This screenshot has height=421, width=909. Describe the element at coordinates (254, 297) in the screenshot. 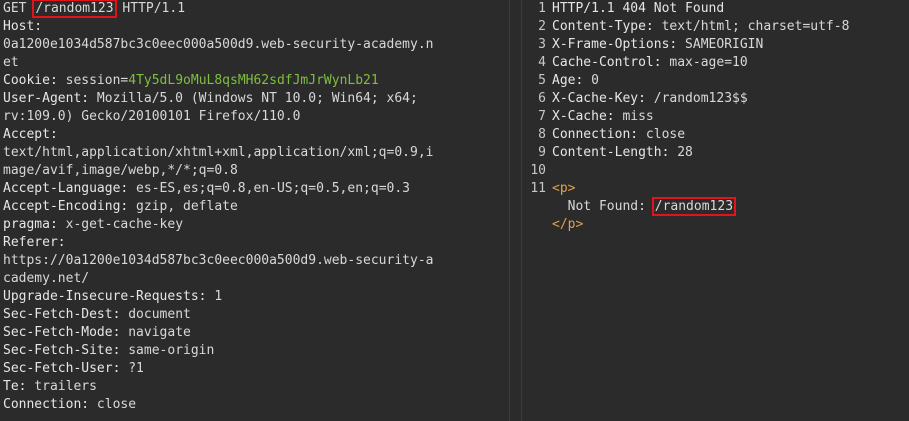

I see `request-header-line: Upgrade-Insecure-Requests: 1` at that location.